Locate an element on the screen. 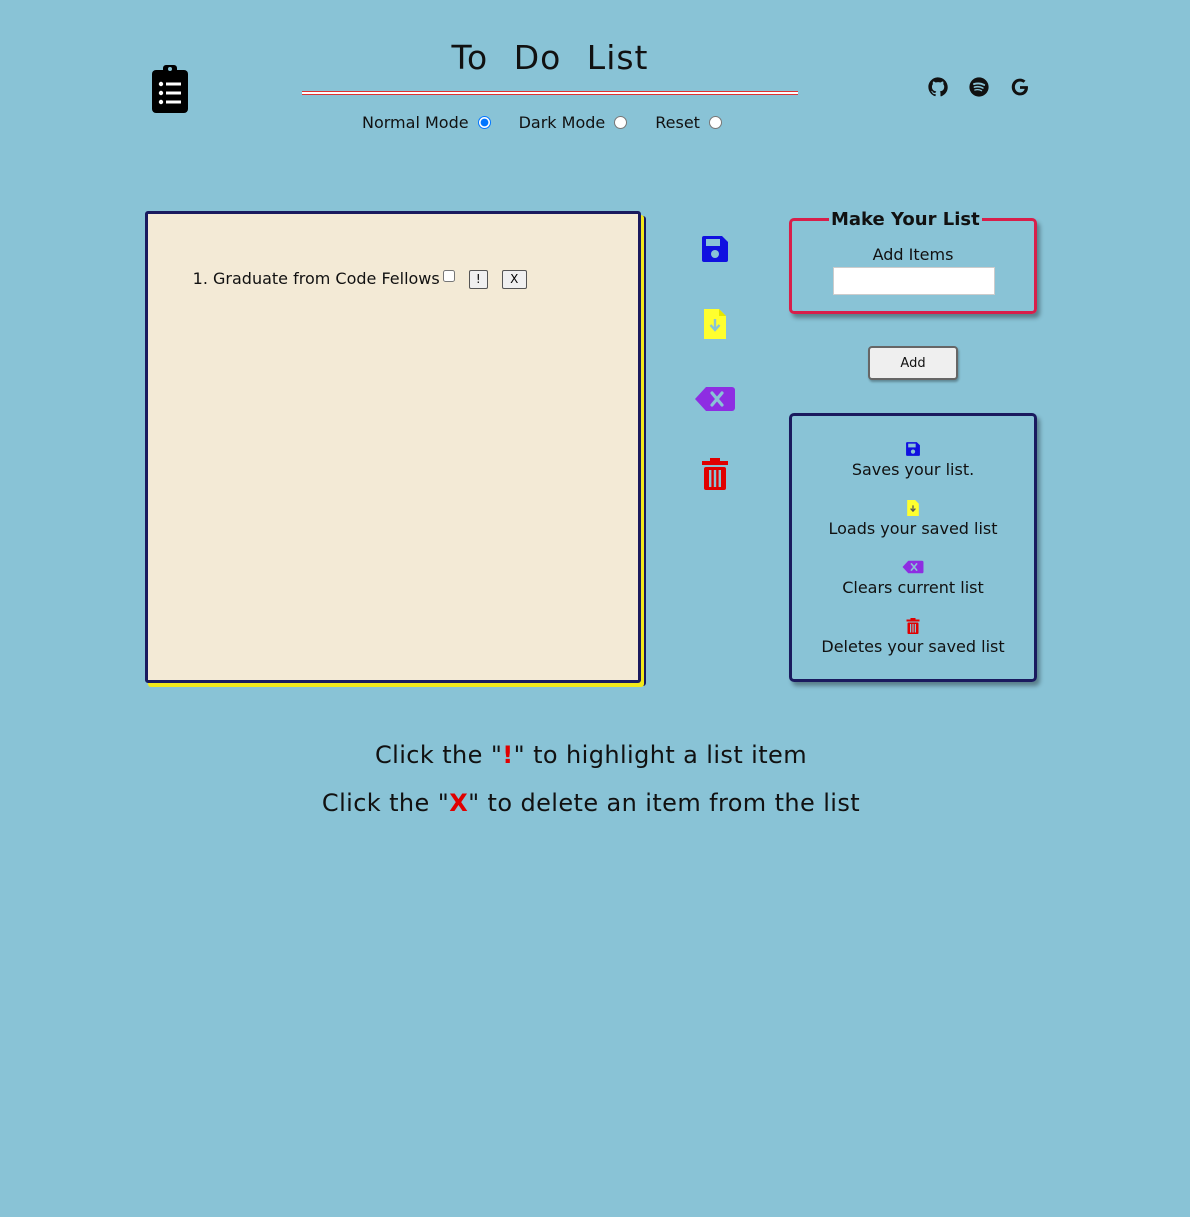 The height and width of the screenshot is (1217, 1190). legend-load-text: Loads your saved list is located at coordinates (913, 528).